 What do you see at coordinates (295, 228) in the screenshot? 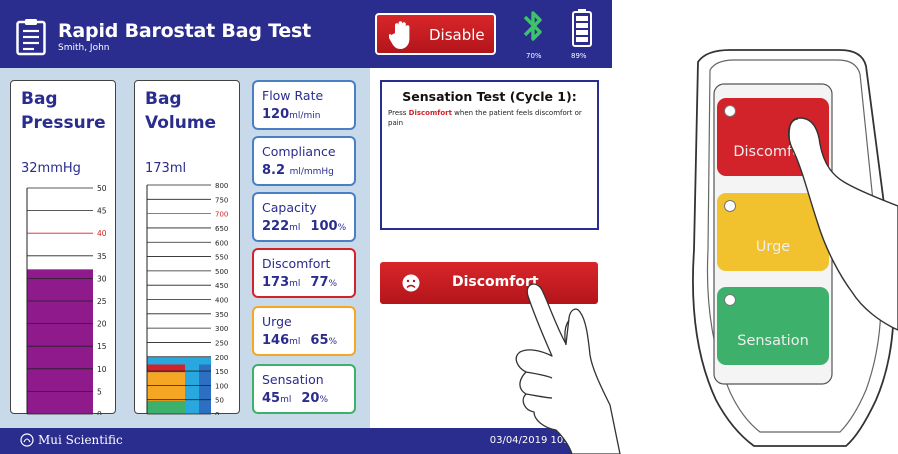
I see `capacity-unit: ml` at bounding box center [295, 228].